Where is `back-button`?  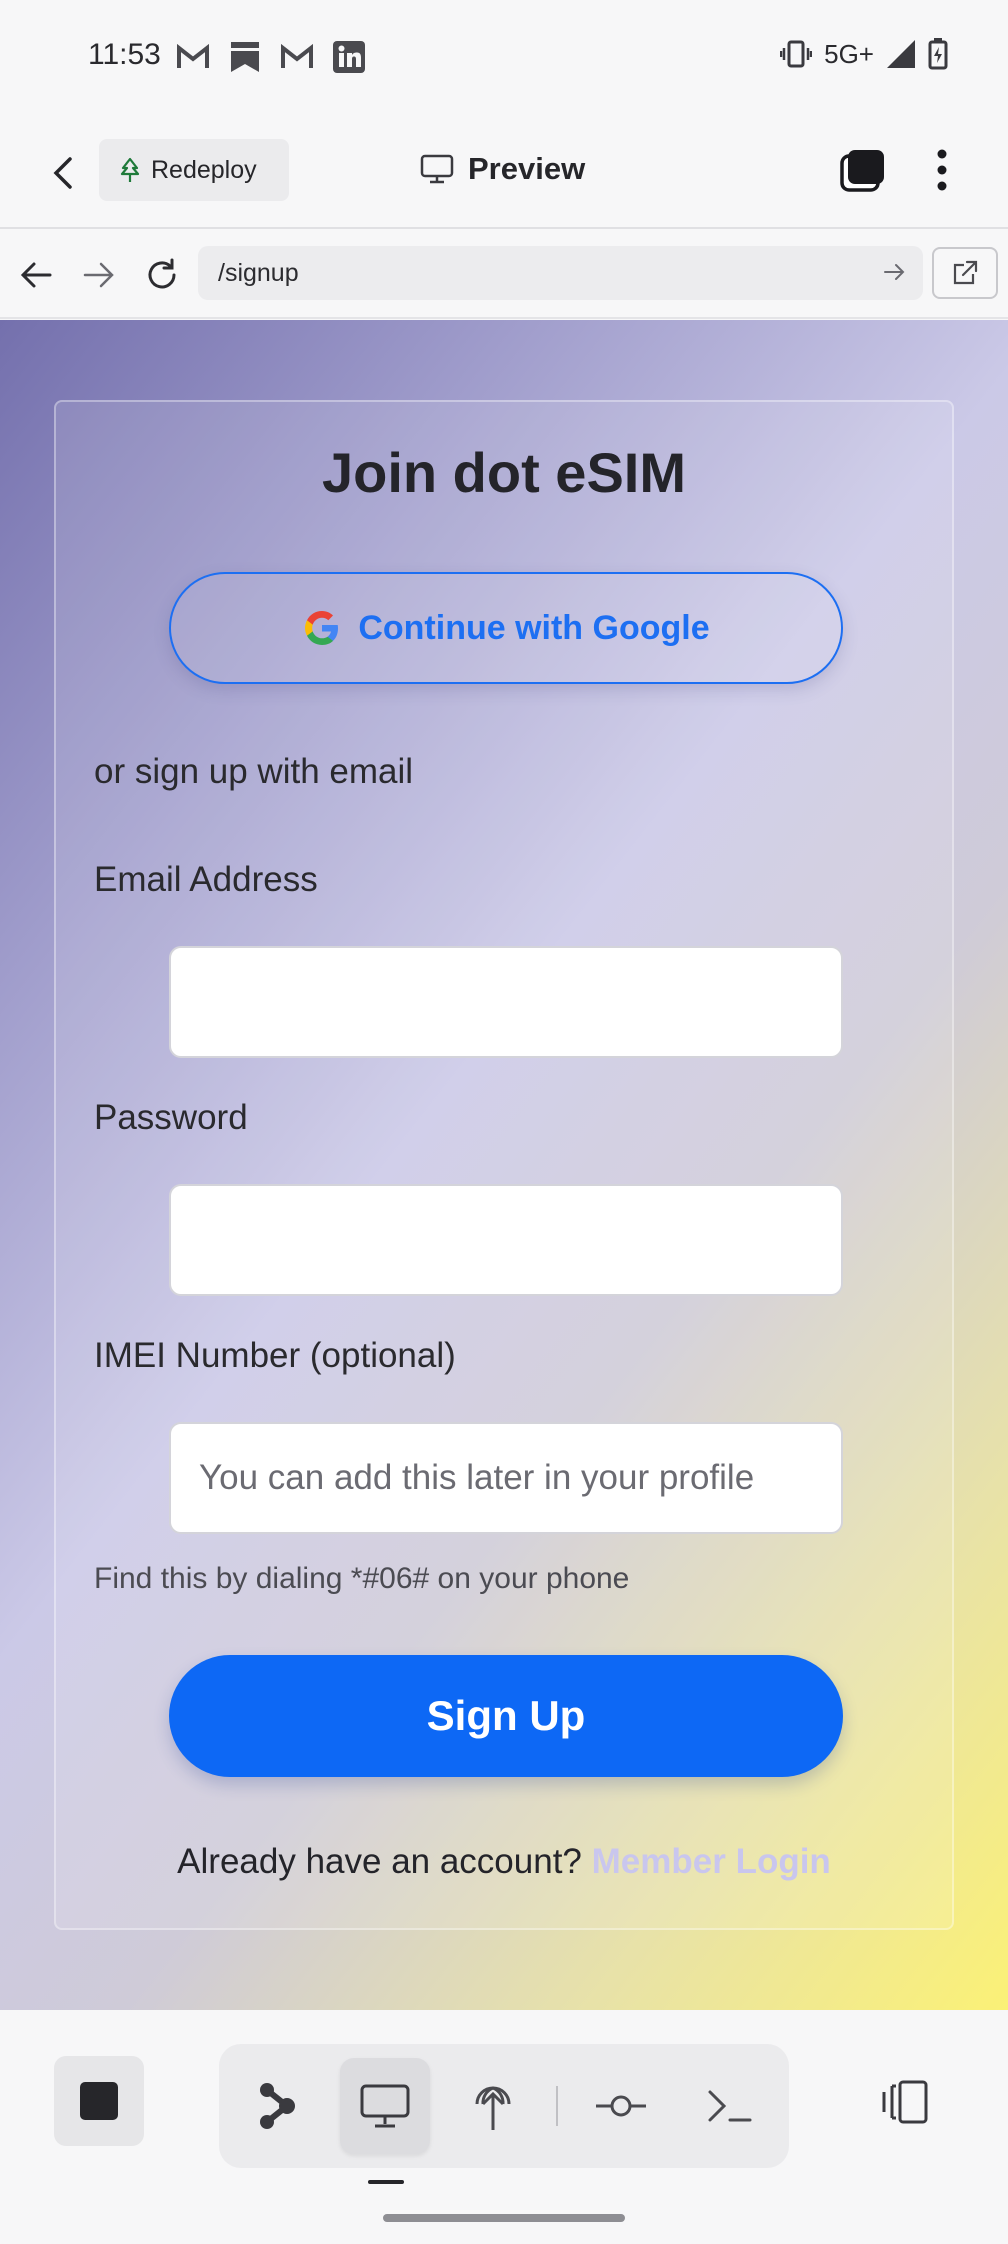
back-button is located at coordinates (64, 173).